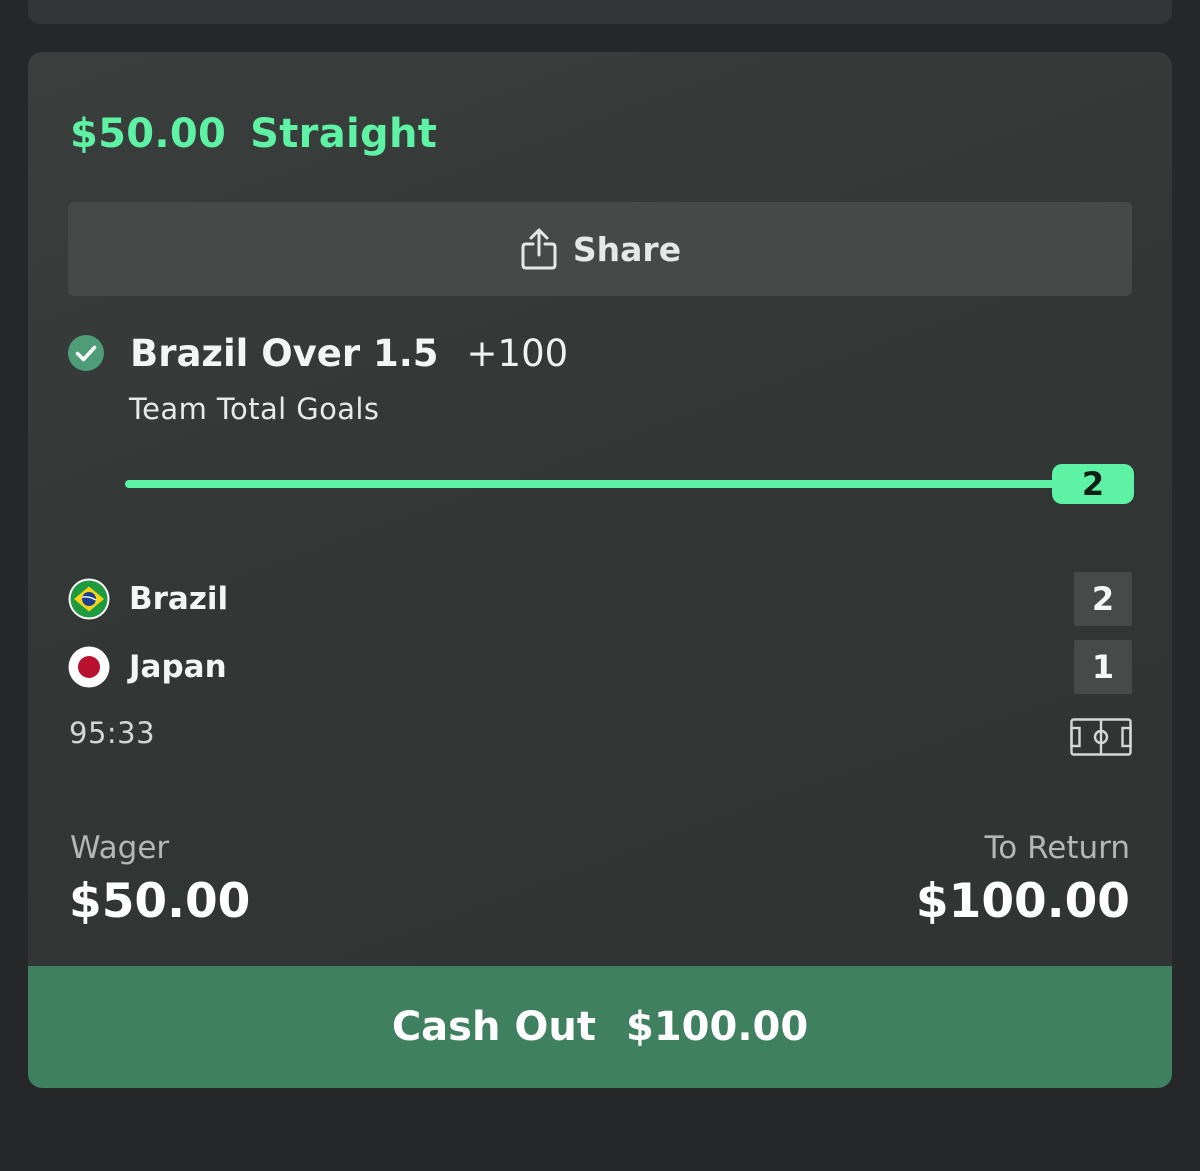  What do you see at coordinates (284, 353) in the screenshot?
I see `selection-name: Brazil Over 1.5` at bounding box center [284, 353].